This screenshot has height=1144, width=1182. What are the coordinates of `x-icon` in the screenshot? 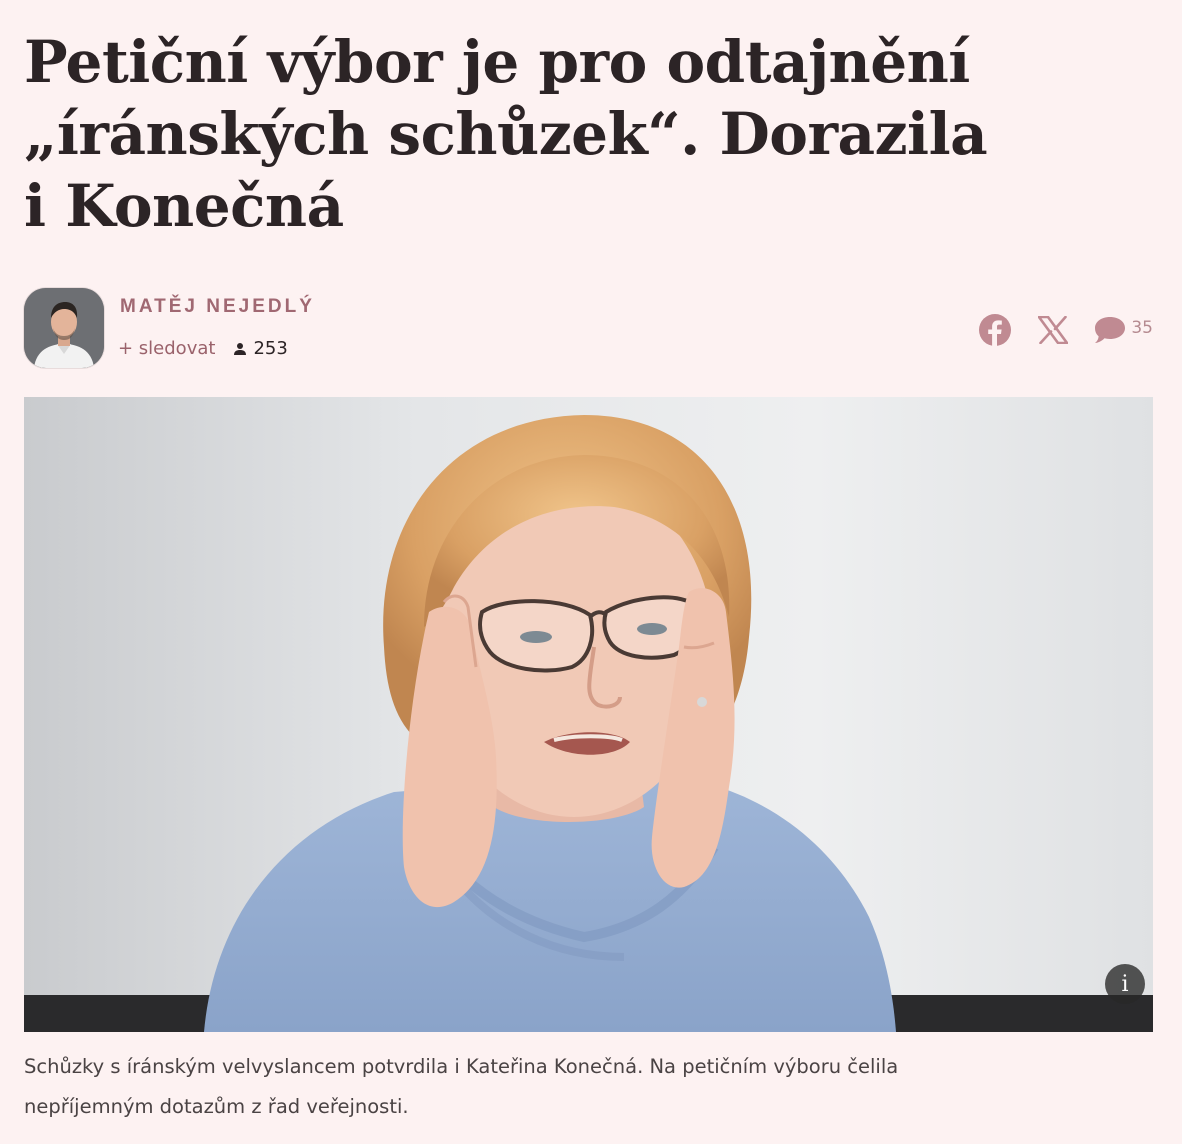 It's located at (1053, 330).